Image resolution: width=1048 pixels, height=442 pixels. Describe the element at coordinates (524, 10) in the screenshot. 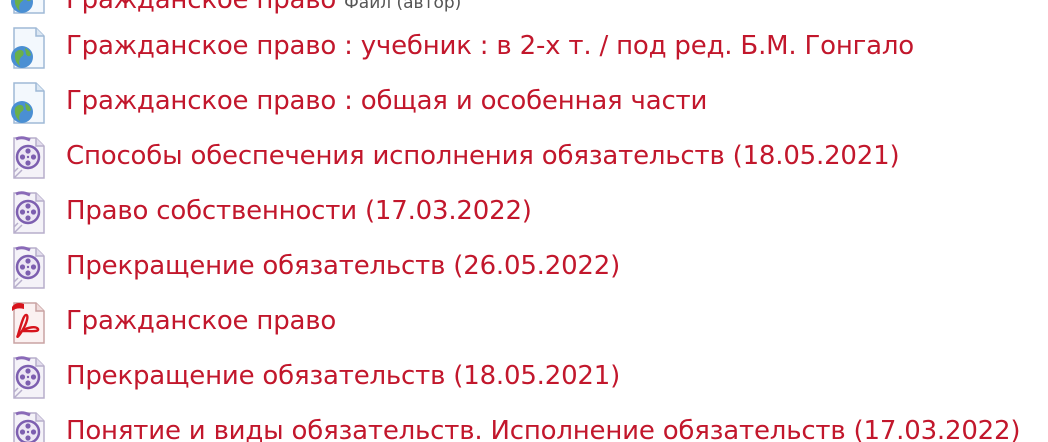

I see `list-item: Гражданское право Файл (автор)` at that location.